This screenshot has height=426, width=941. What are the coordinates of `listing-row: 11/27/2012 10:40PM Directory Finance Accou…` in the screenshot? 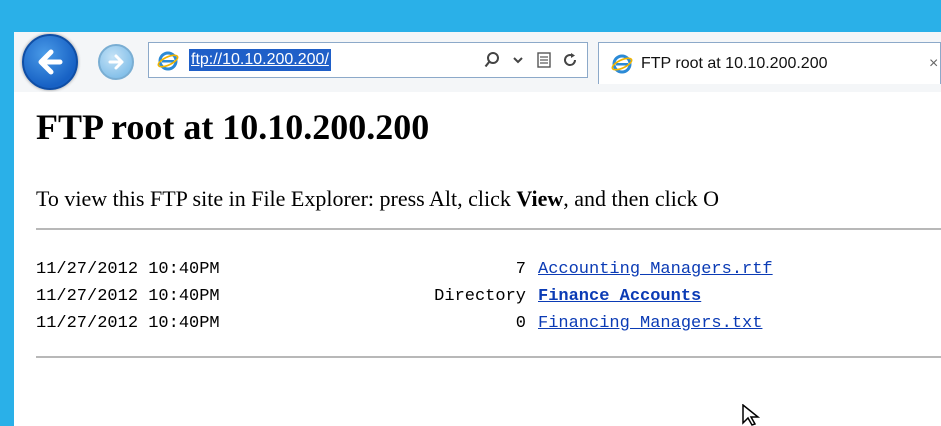 It's located at (404, 296).